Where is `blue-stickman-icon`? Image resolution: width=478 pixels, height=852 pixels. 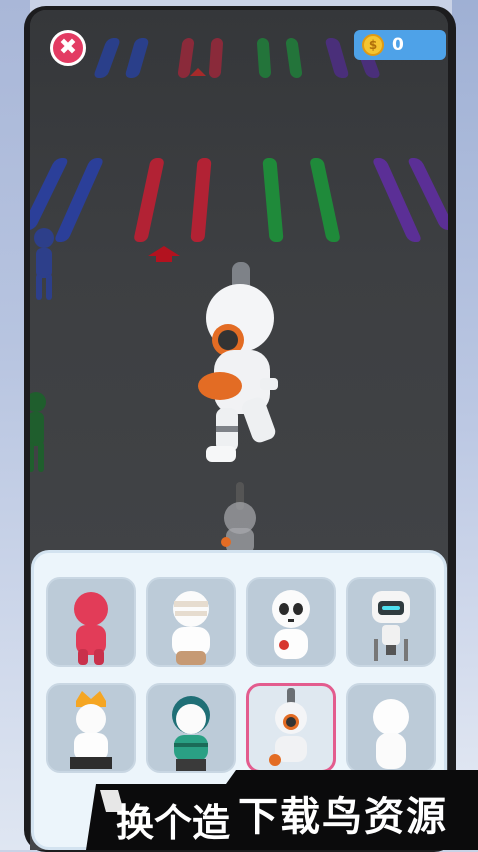
blue-stickman-icon is located at coordinates (44, 264).